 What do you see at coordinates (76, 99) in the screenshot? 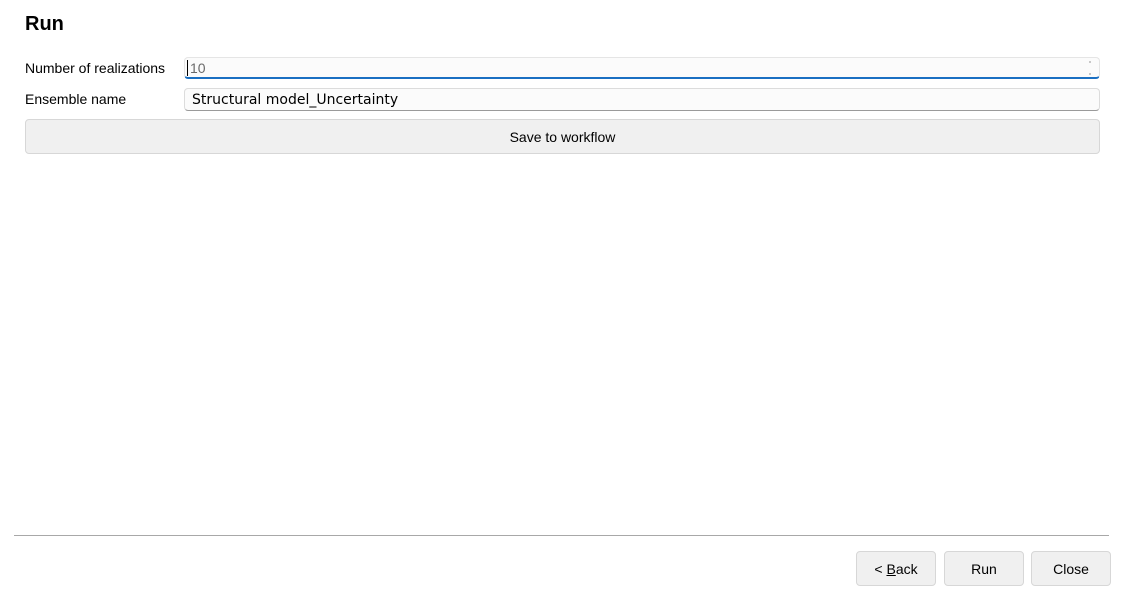
I see `ensemble-name-label: Ensemble name` at bounding box center [76, 99].